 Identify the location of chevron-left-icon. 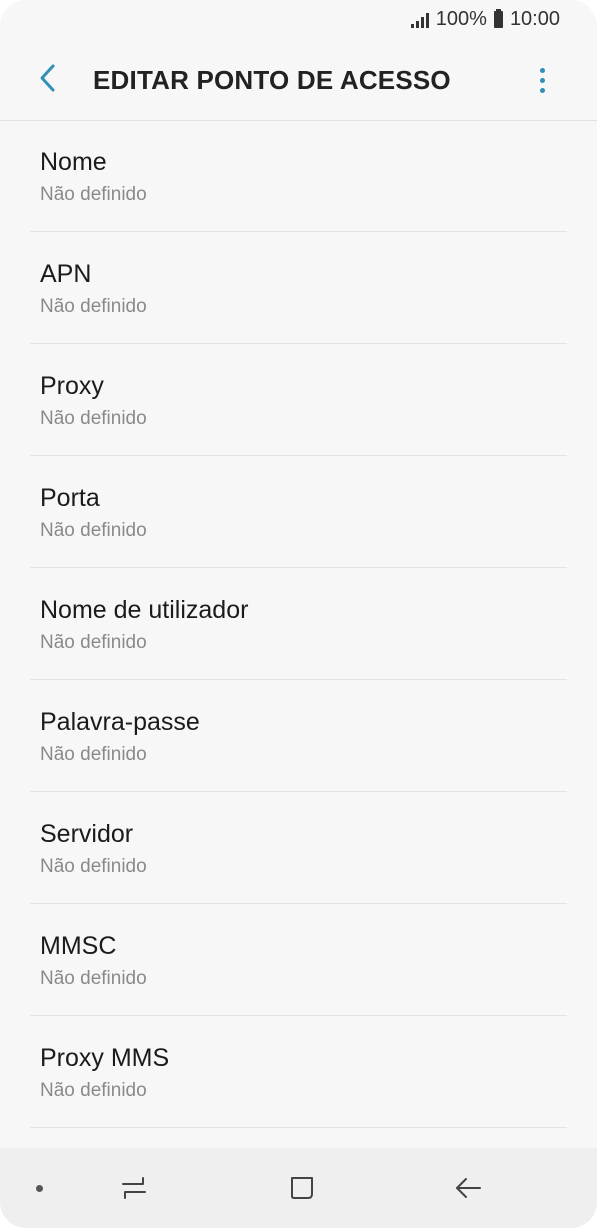
(47, 78).